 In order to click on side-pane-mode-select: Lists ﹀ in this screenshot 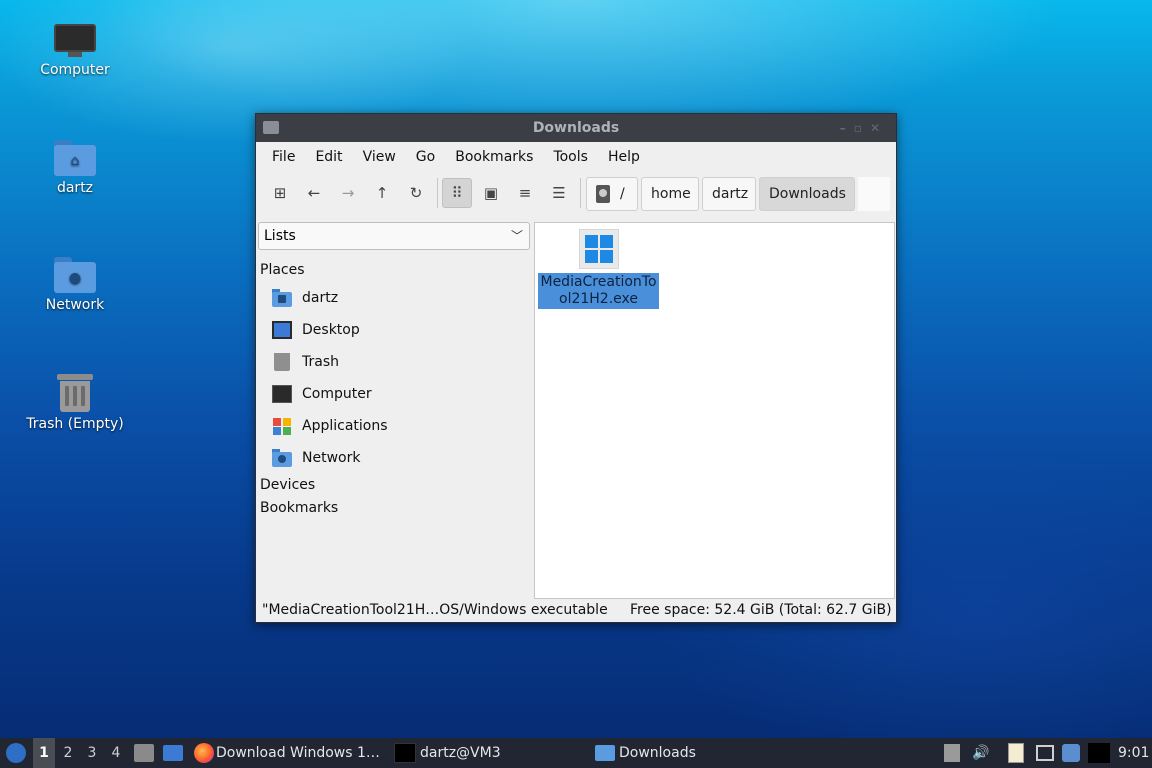, I will do `click(394, 236)`.